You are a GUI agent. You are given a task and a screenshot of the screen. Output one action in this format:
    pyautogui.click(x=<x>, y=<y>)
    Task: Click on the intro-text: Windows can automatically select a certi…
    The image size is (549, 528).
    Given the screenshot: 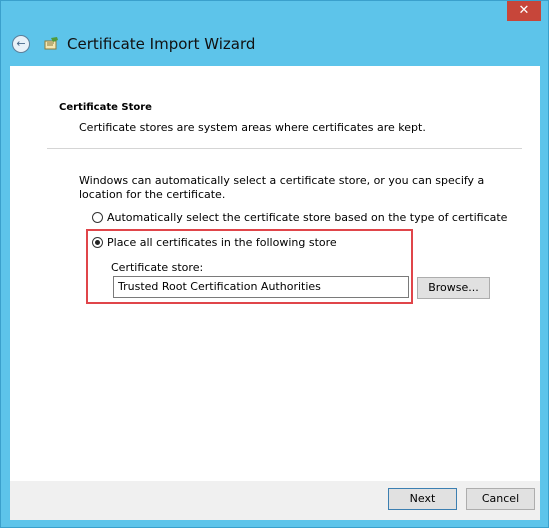 What is the action you would take?
    pyautogui.click(x=282, y=187)
    